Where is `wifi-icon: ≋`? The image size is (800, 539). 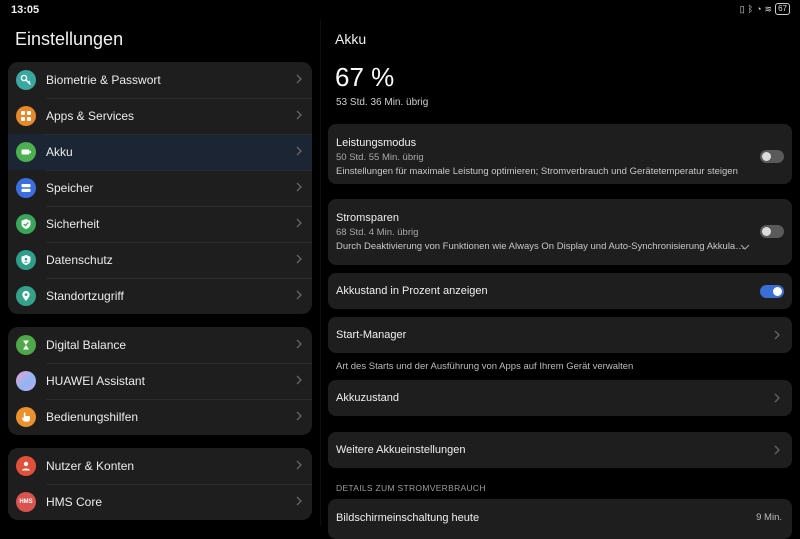 wifi-icon: ≋ is located at coordinates (768, 8).